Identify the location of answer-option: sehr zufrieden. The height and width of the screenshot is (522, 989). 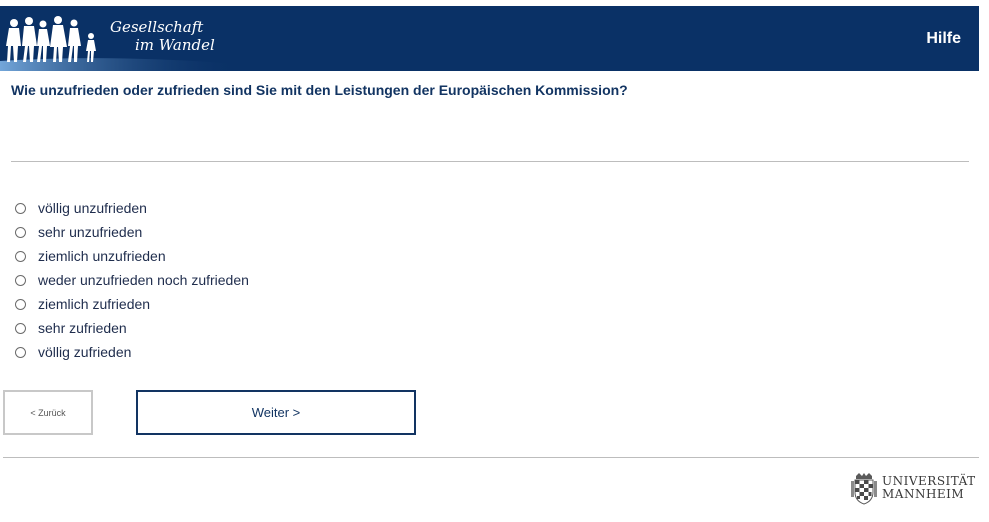
(132, 328).